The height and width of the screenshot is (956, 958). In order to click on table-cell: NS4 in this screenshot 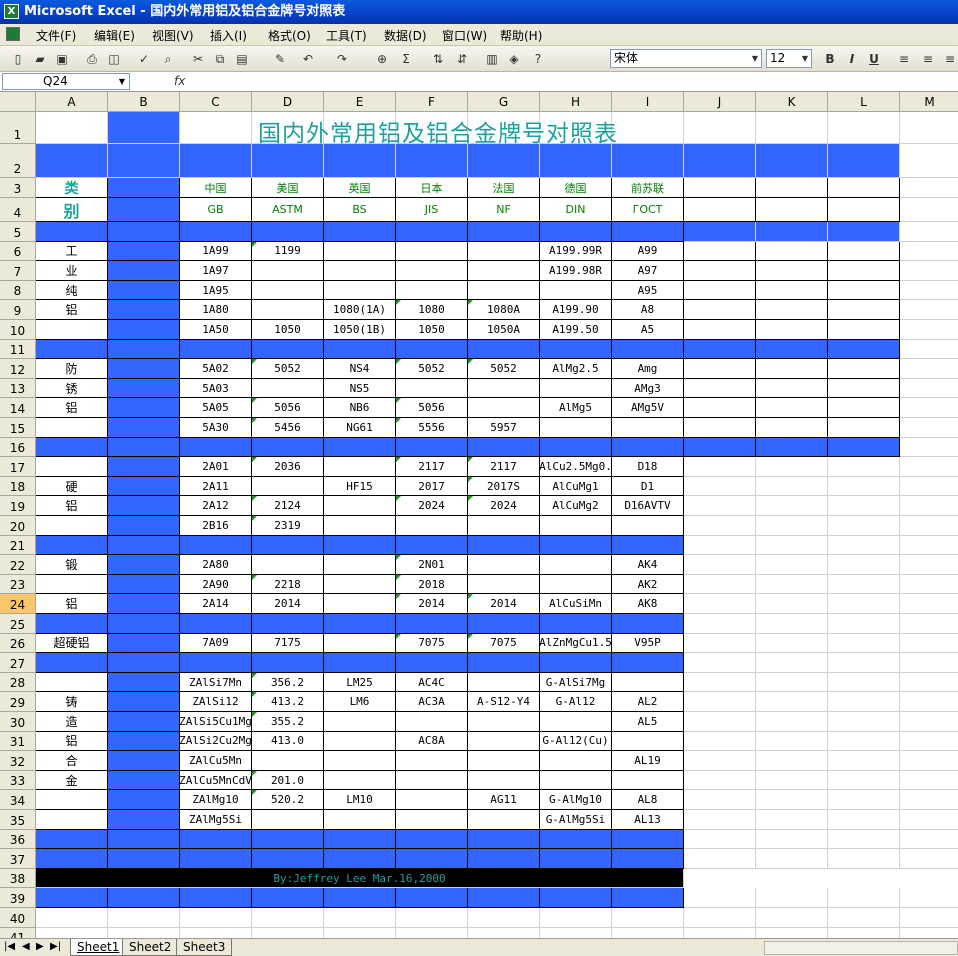, I will do `click(360, 369)`.